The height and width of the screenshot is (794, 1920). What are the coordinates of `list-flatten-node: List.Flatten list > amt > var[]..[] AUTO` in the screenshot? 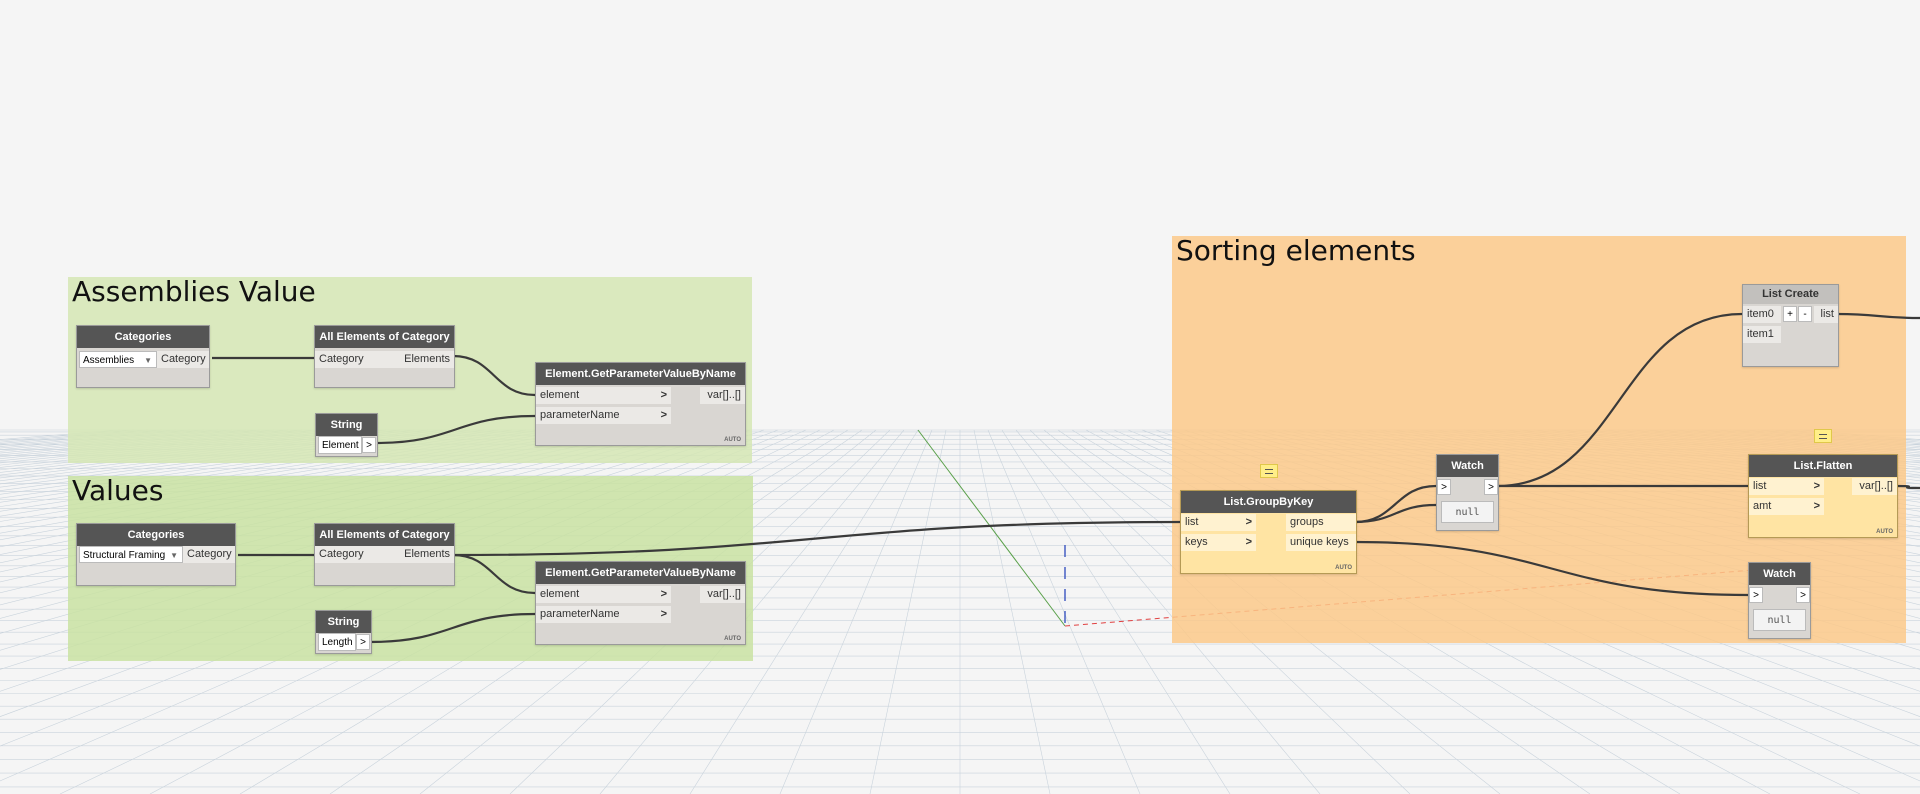 It's located at (1823, 496).